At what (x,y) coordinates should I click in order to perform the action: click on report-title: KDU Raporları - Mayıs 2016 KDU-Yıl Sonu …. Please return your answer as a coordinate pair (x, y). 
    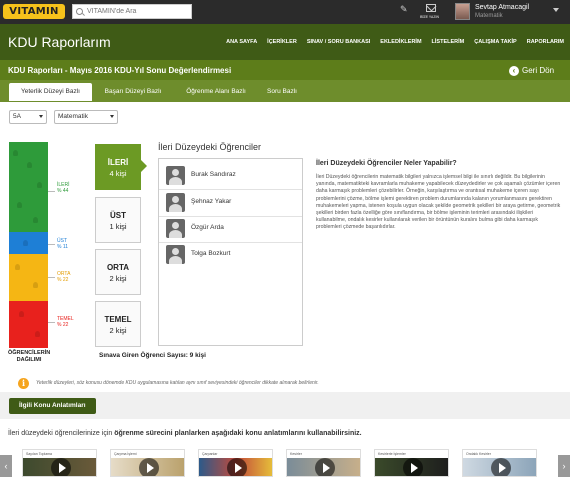
    Looking at the image, I should click on (120, 70).